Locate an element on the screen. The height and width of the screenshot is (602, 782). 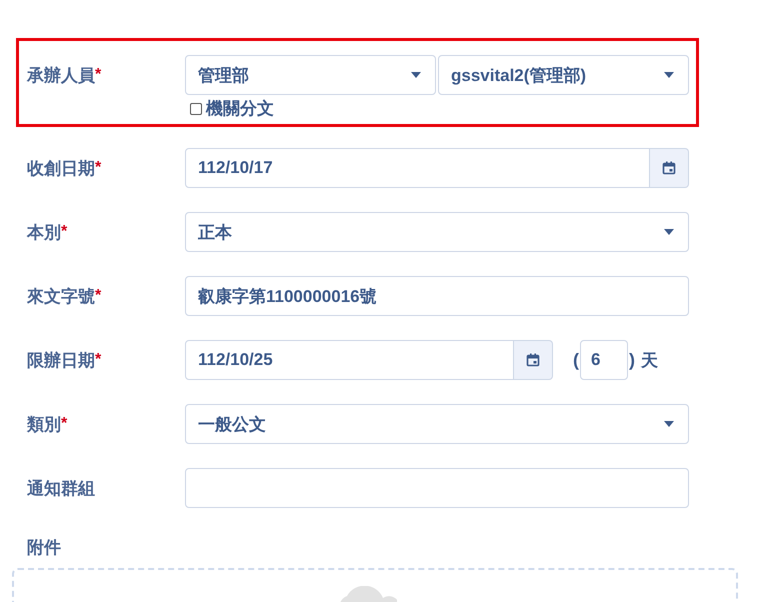
dropdown: 正本 is located at coordinates (437, 232).